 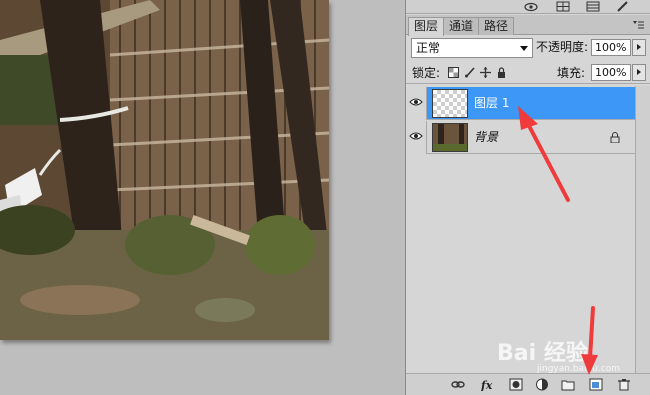 What do you see at coordinates (623, 6) in the screenshot?
I see `pen-icon` at bounding box center [623, 6].